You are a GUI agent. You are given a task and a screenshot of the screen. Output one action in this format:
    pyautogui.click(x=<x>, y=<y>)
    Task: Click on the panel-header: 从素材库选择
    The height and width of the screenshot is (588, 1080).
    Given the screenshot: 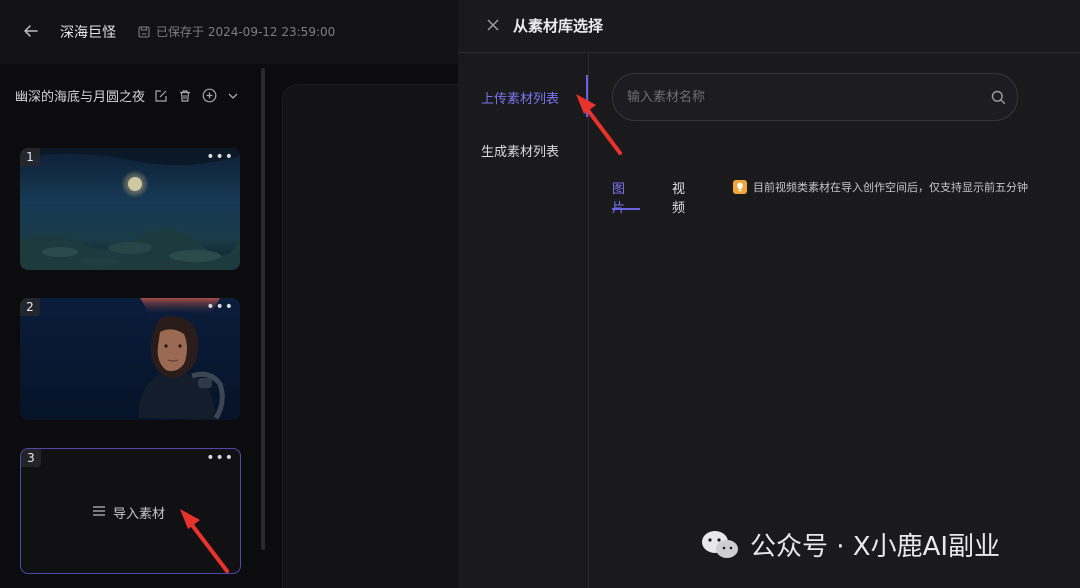 What is the action you would take?
    pyautogui.click(x=769, y=26)
    